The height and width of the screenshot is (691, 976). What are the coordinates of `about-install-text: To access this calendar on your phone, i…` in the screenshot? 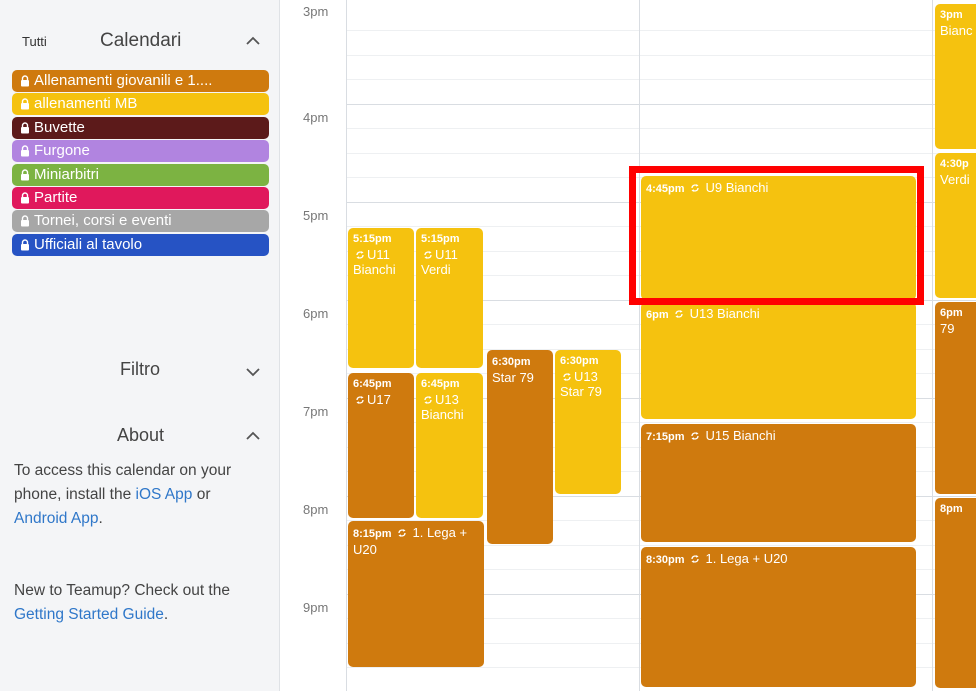 It's located at (139, 495).